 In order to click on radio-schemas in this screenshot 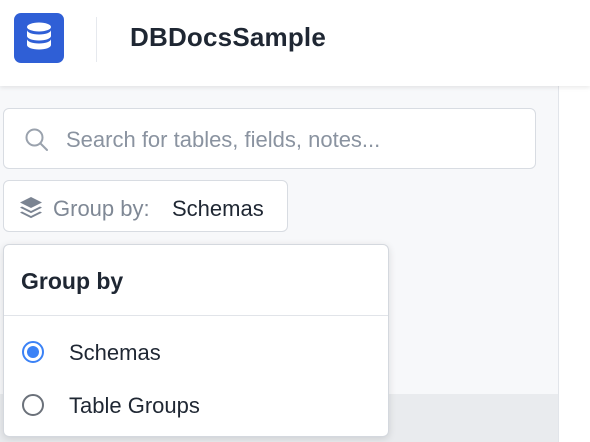, I will do `click(33, 352)`.